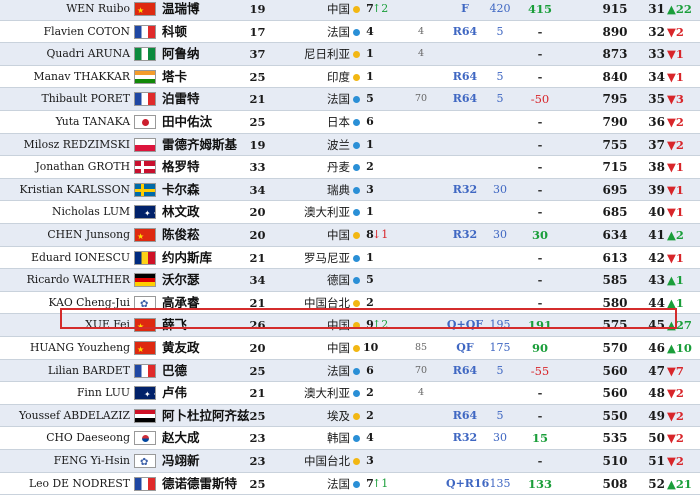 The height and width of the screenshot is (495, 700). I want to click on player-chinese-name: 田中佑汰, so click(187, 121).